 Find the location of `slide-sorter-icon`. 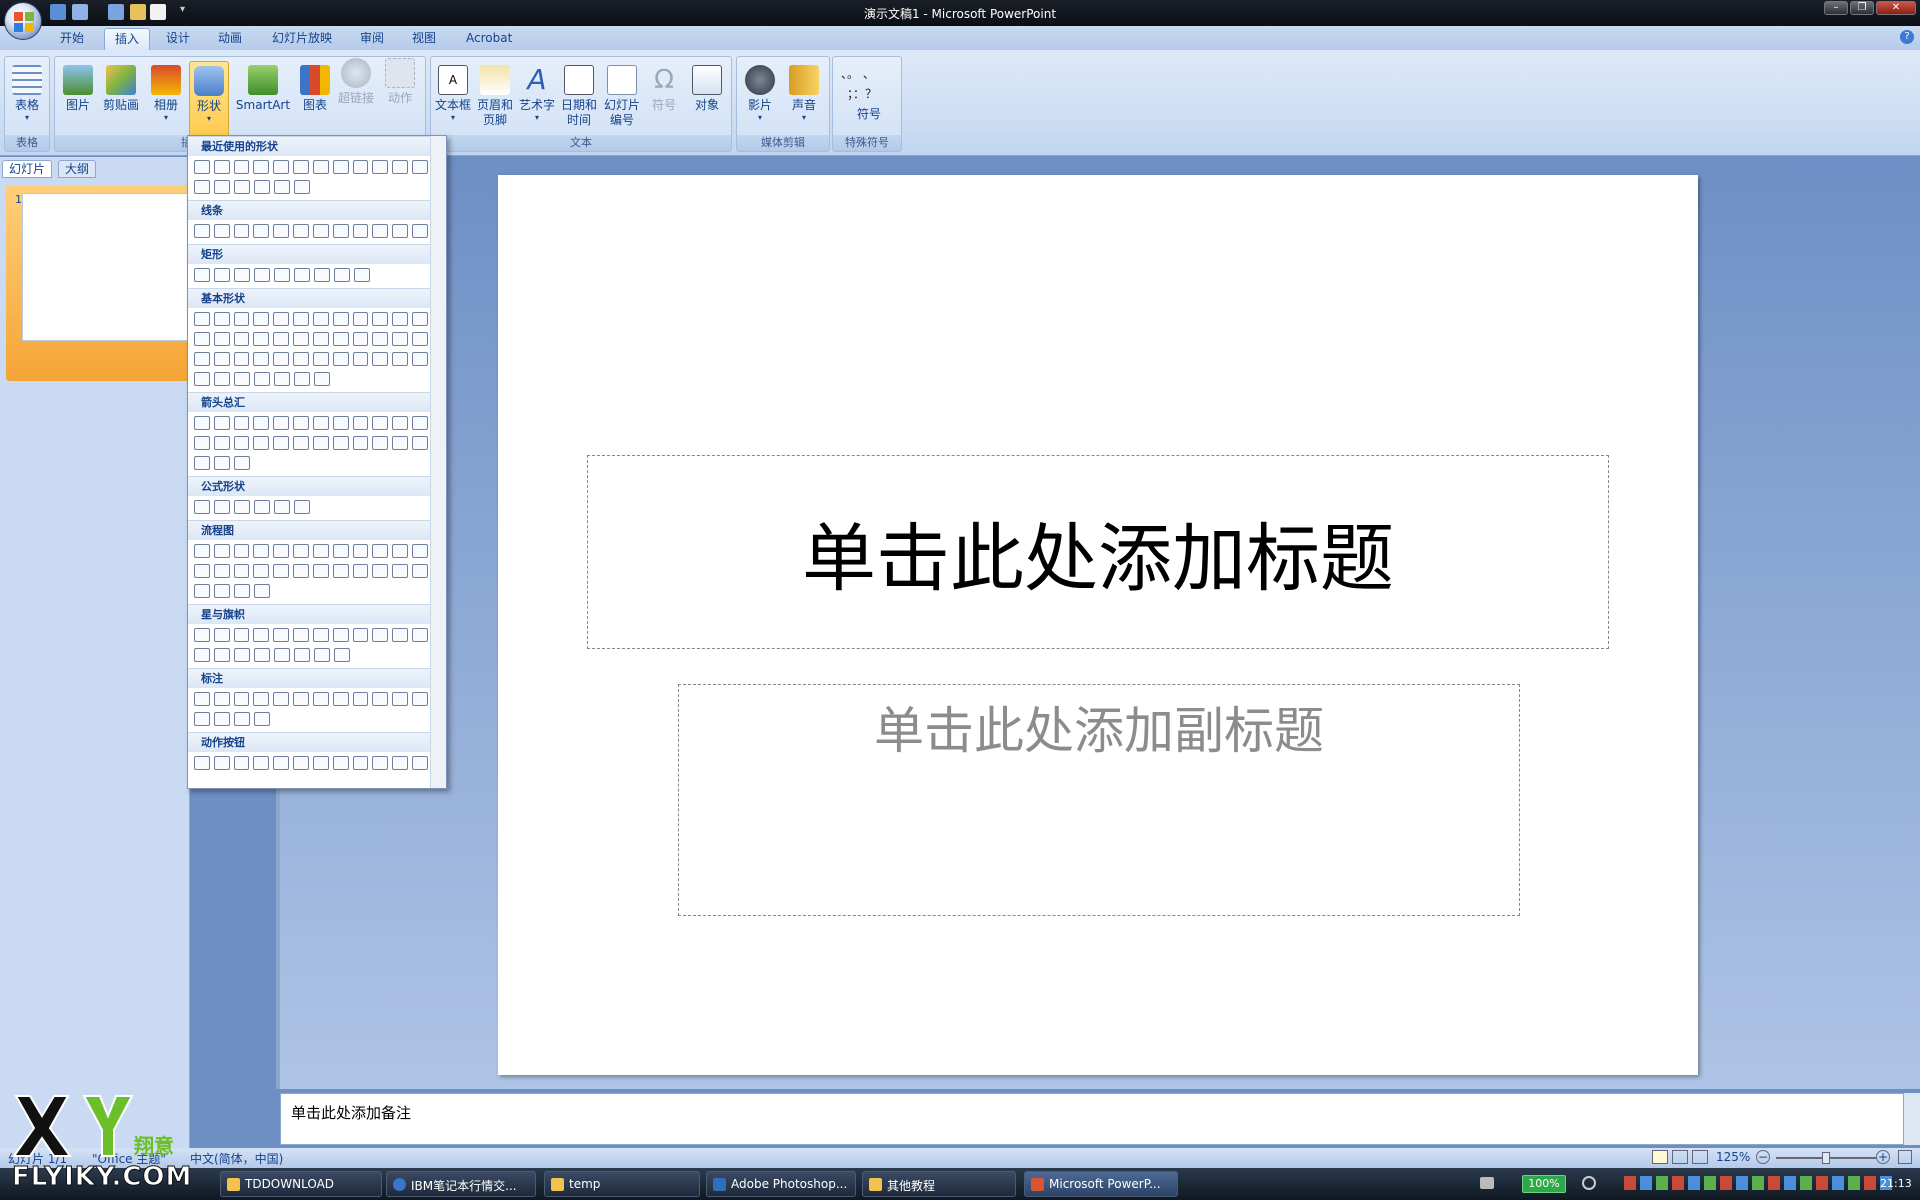

slide-sorter-icon is located at coordinates (1680, 1157).